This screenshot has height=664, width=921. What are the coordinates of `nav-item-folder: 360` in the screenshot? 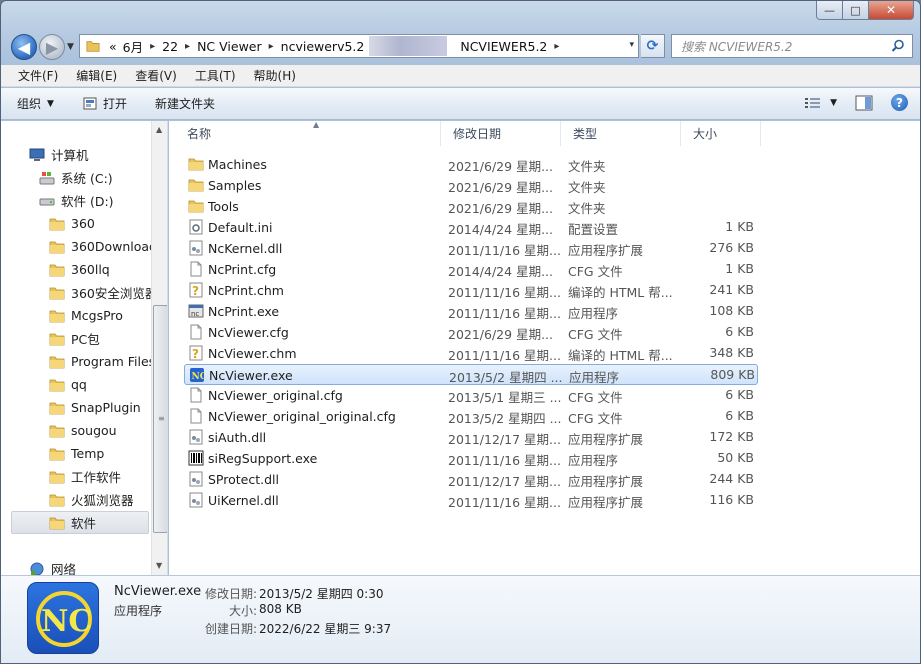 It's located at (72, 223).